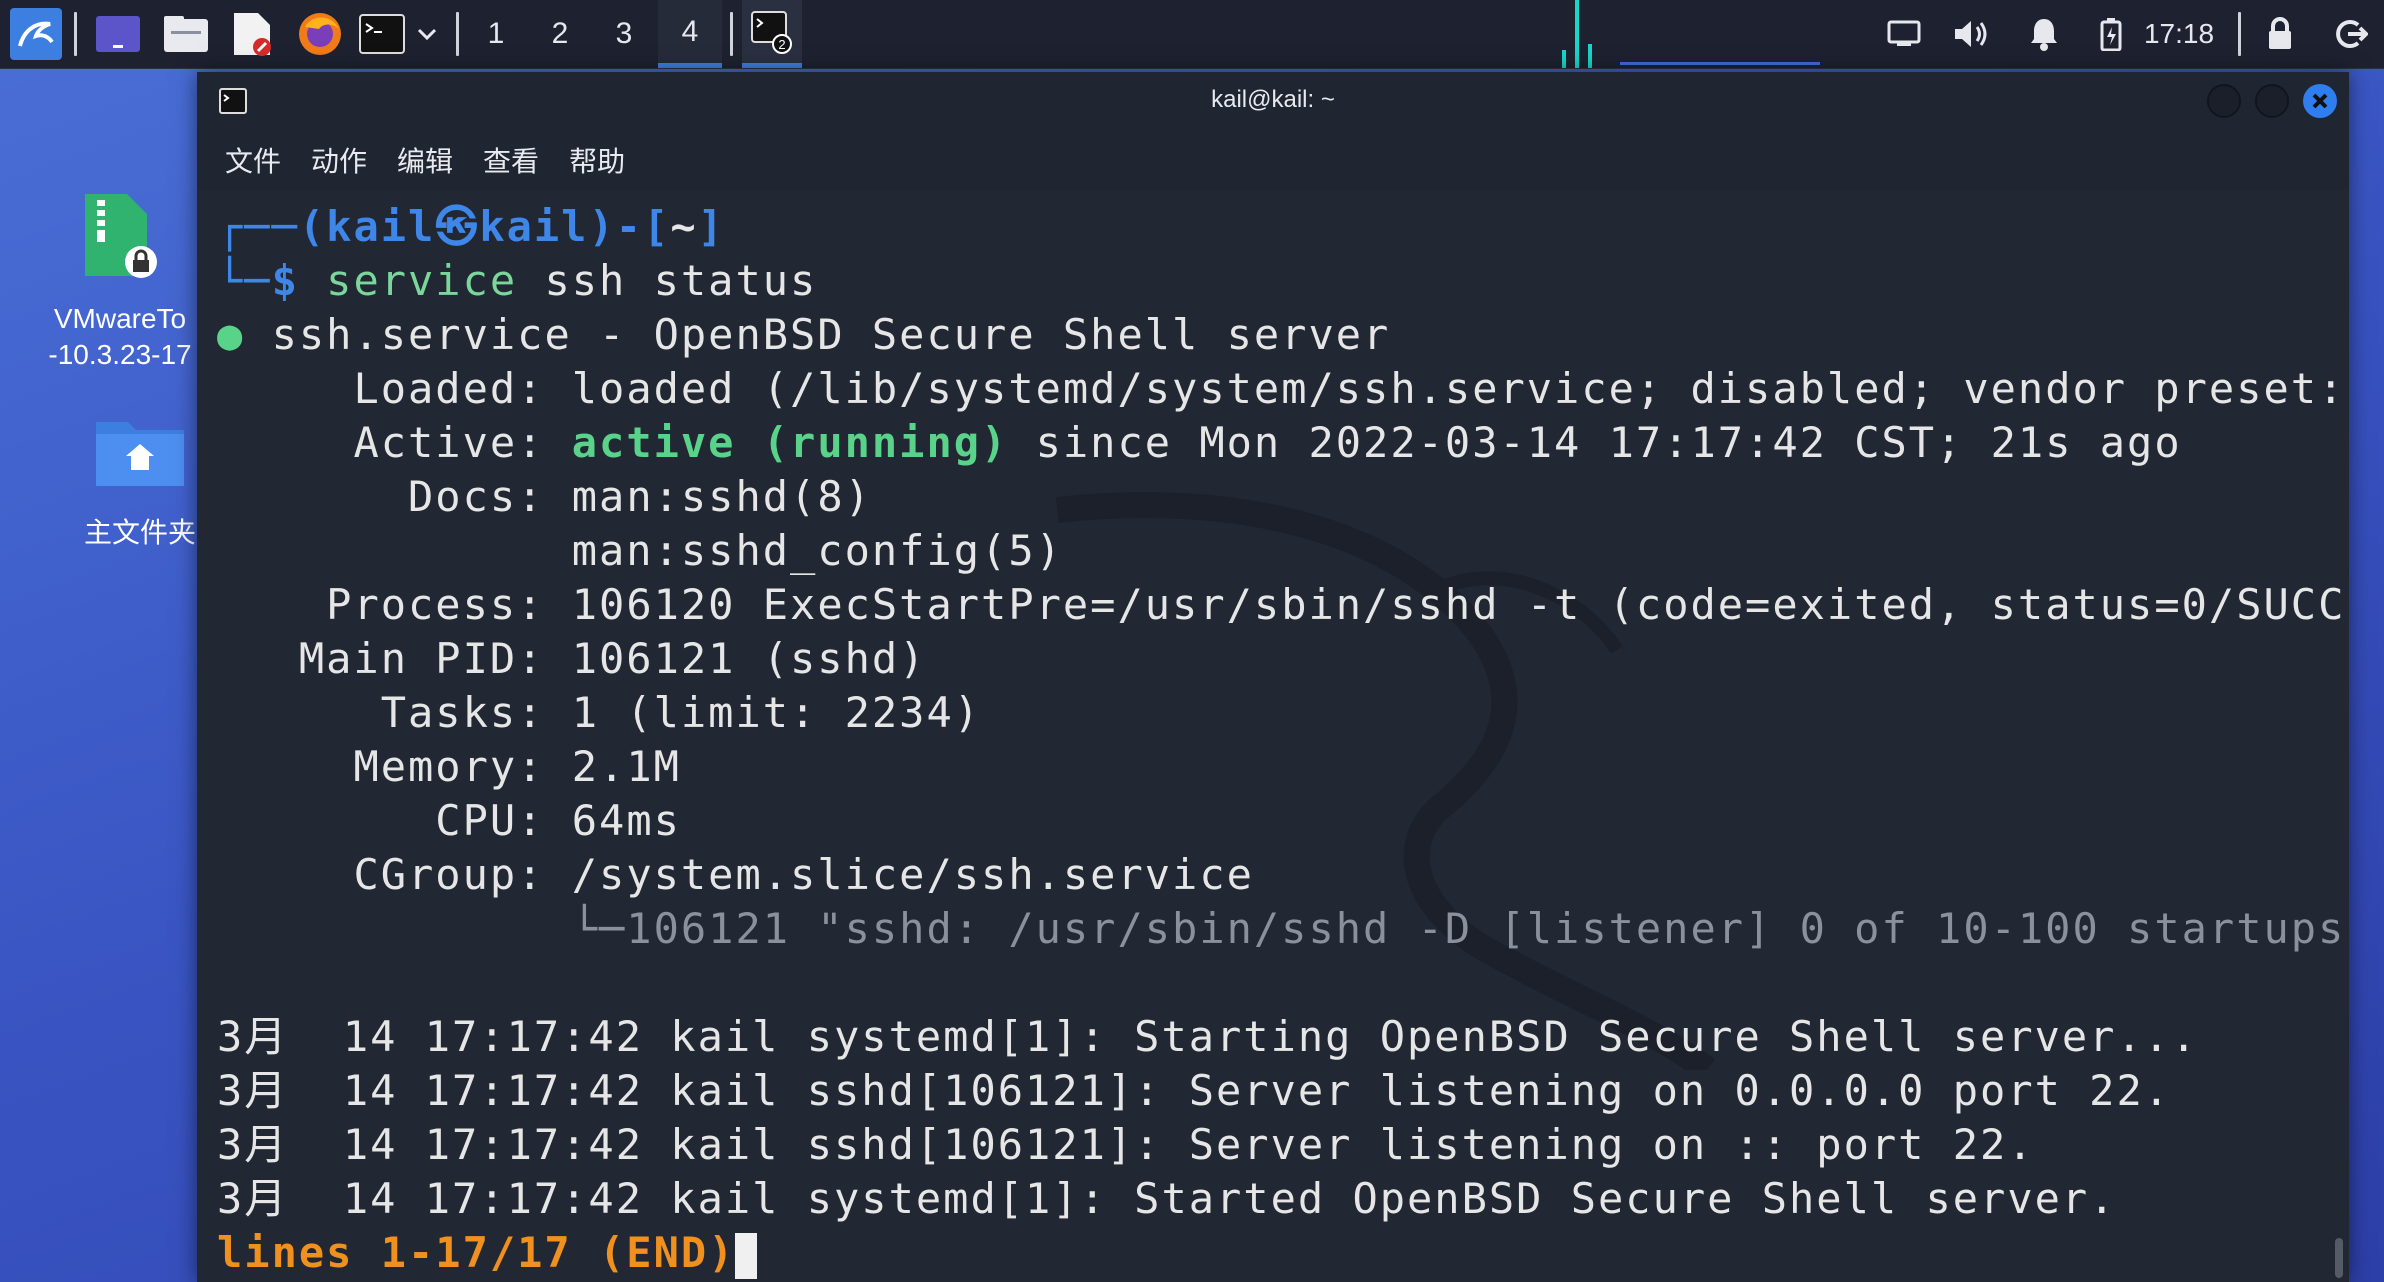 This screenshot has height=1282, width=2384. Describe the element at coordinates (1273, 160) in the screenshot. I see `menu-bar: 文件 动作 编辑 查看 帮助` at that location.